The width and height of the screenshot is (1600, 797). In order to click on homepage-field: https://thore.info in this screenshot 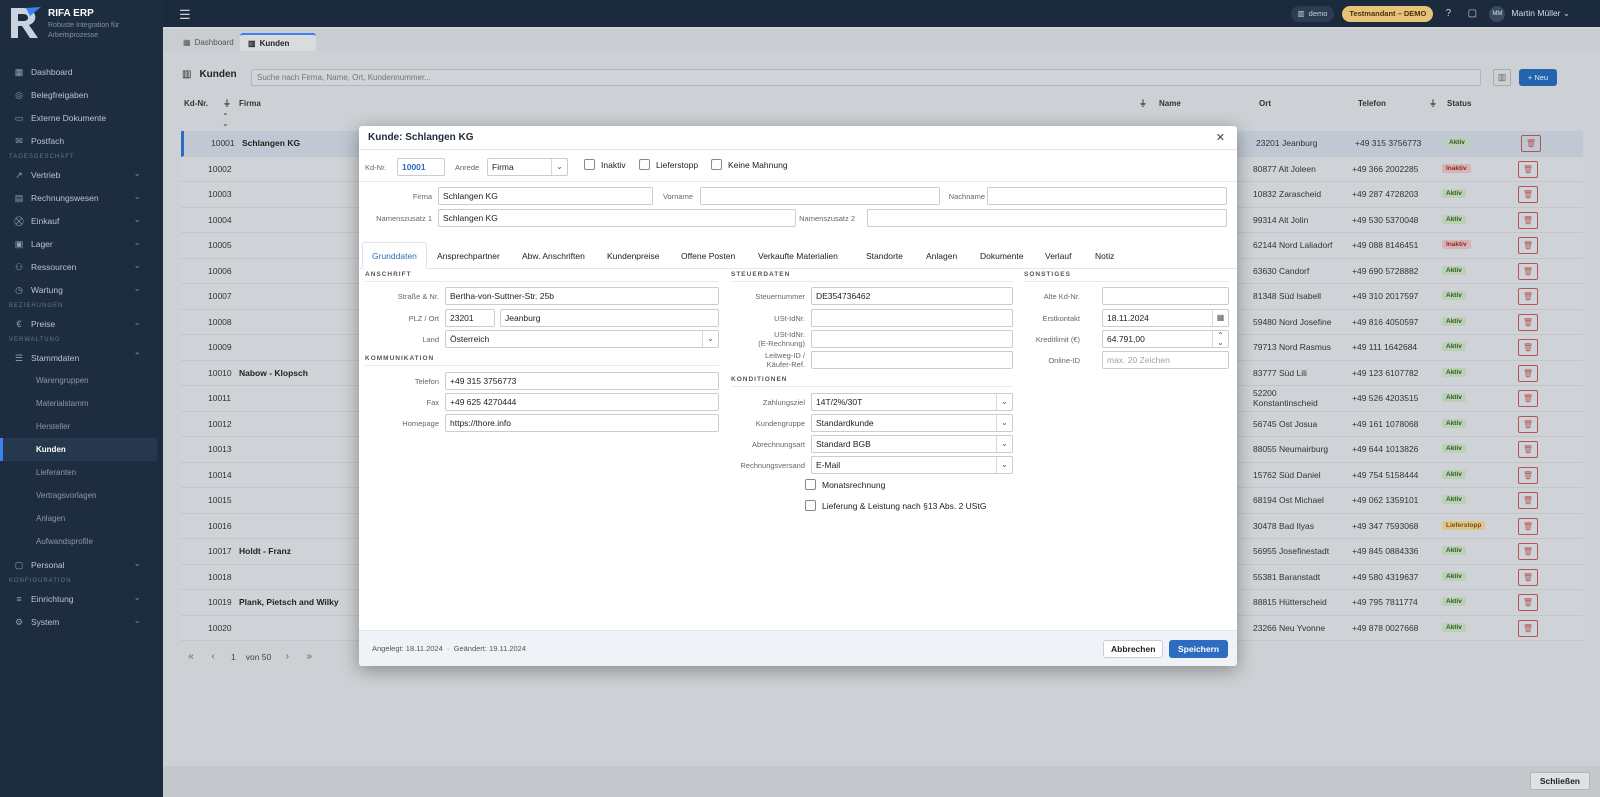, I will do `click(582, 423)`.